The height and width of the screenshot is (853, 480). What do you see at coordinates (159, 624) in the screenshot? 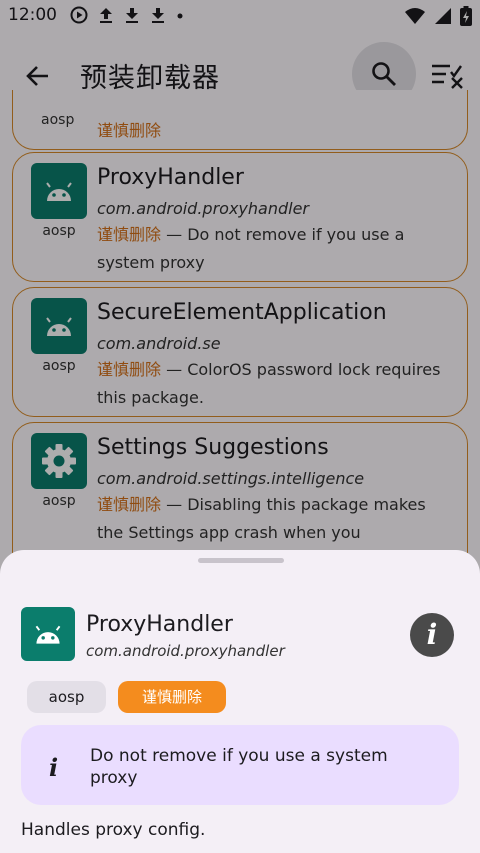
I see `sheet-app-name: ProxyHandler` at bounding box center [159, 624].